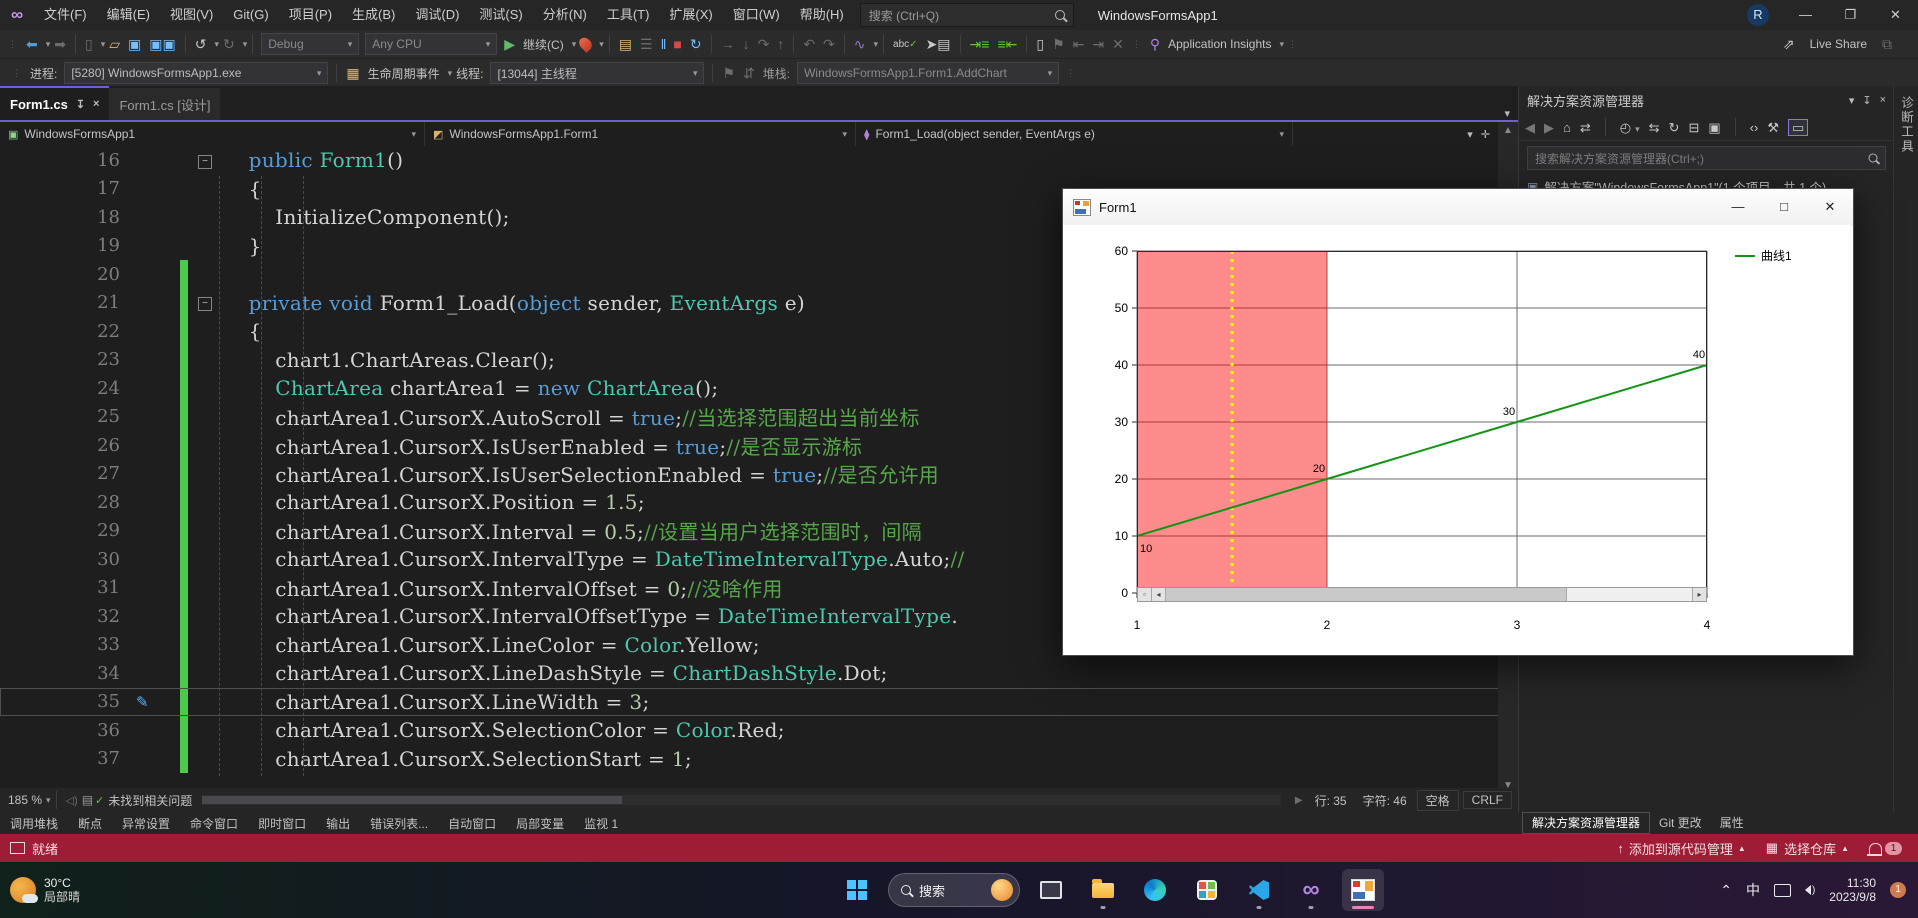 The width and height of the screenshot is (1918, 918). Describe the element at coordinates (1586, 823) in the screenshot. I see `panel-tab-0: 解决方案资源管理器` at that location.